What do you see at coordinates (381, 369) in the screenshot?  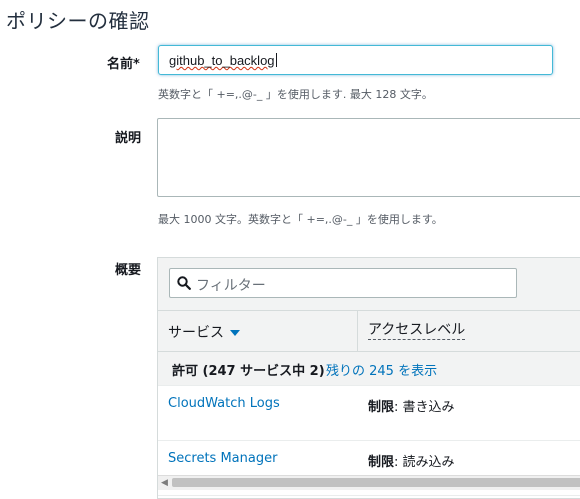 I see `show-remaining-link: 残りの 245 を表示` at bounding box center [381, 369].